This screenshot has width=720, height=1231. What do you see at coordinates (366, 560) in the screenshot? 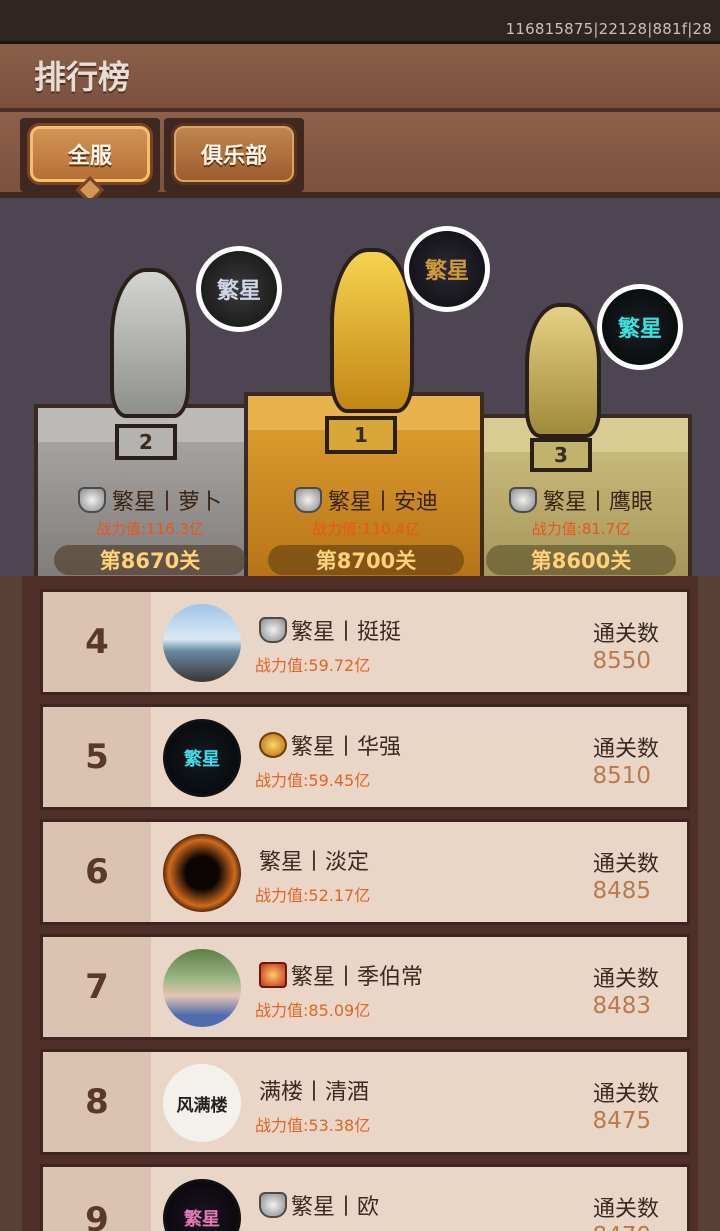
I see `level-pill: 第8700关` at bounding box center [366, 560].